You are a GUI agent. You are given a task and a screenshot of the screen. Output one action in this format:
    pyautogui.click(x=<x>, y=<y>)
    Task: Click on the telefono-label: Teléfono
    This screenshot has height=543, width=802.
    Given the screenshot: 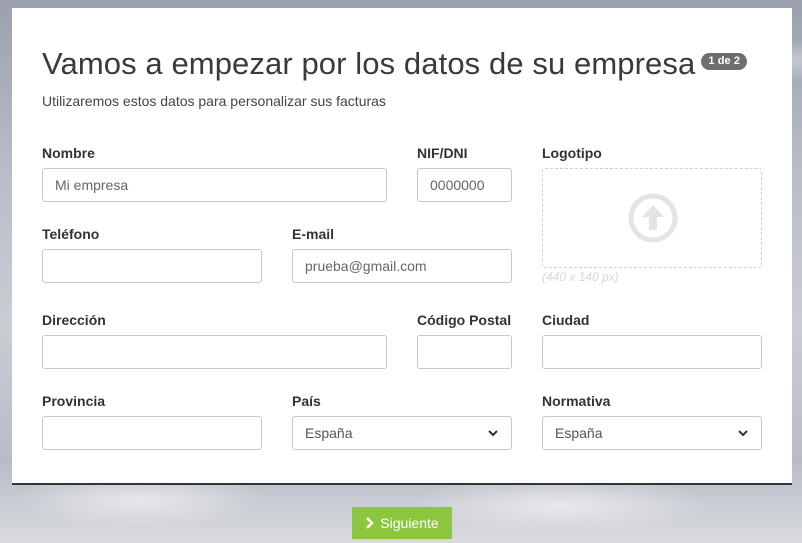 What is the action you would take?
    pyautogui.click(x=71, y=234)
    